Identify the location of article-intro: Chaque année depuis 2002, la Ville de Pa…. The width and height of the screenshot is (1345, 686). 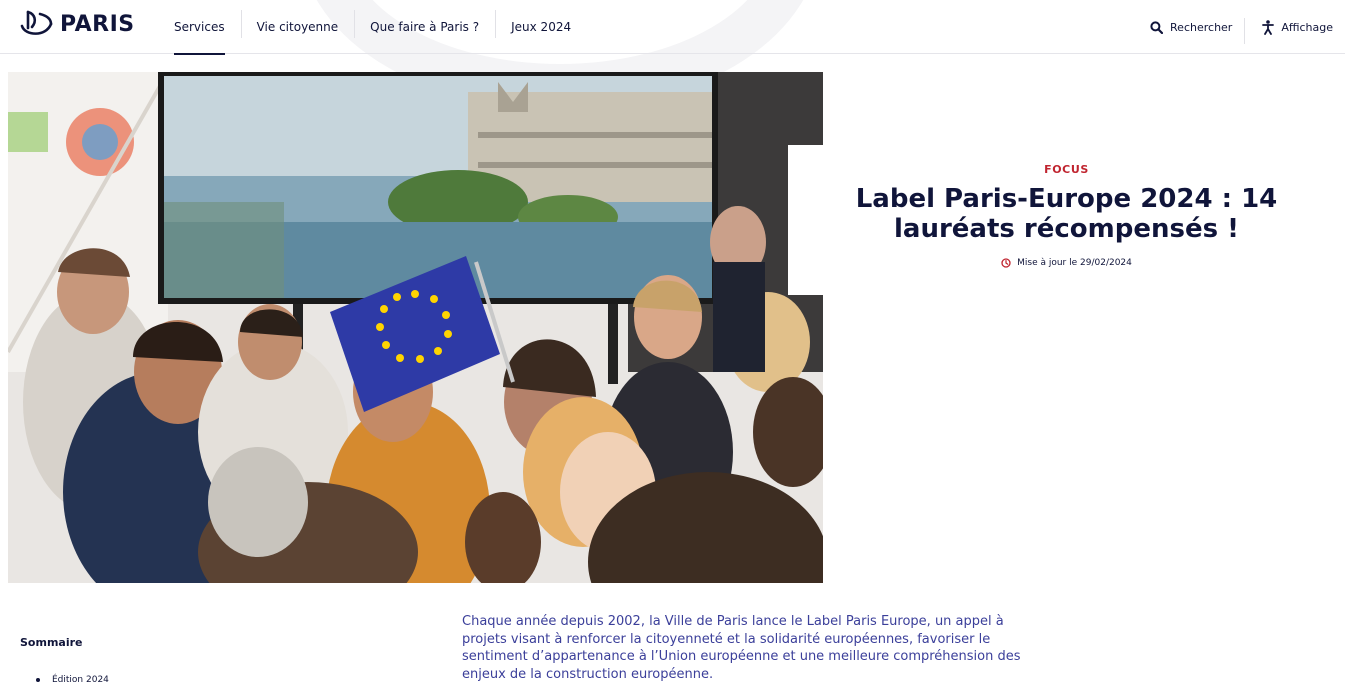
(741, 648).